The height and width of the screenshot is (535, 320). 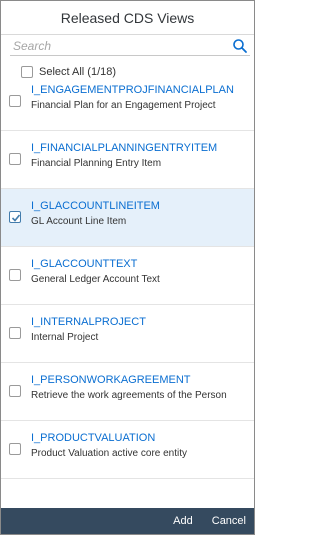 What do you see at coordinates (127, 521) in the screenshot?
I see `dialog-footer: Add Cancel` at bounding box center [127, 521].